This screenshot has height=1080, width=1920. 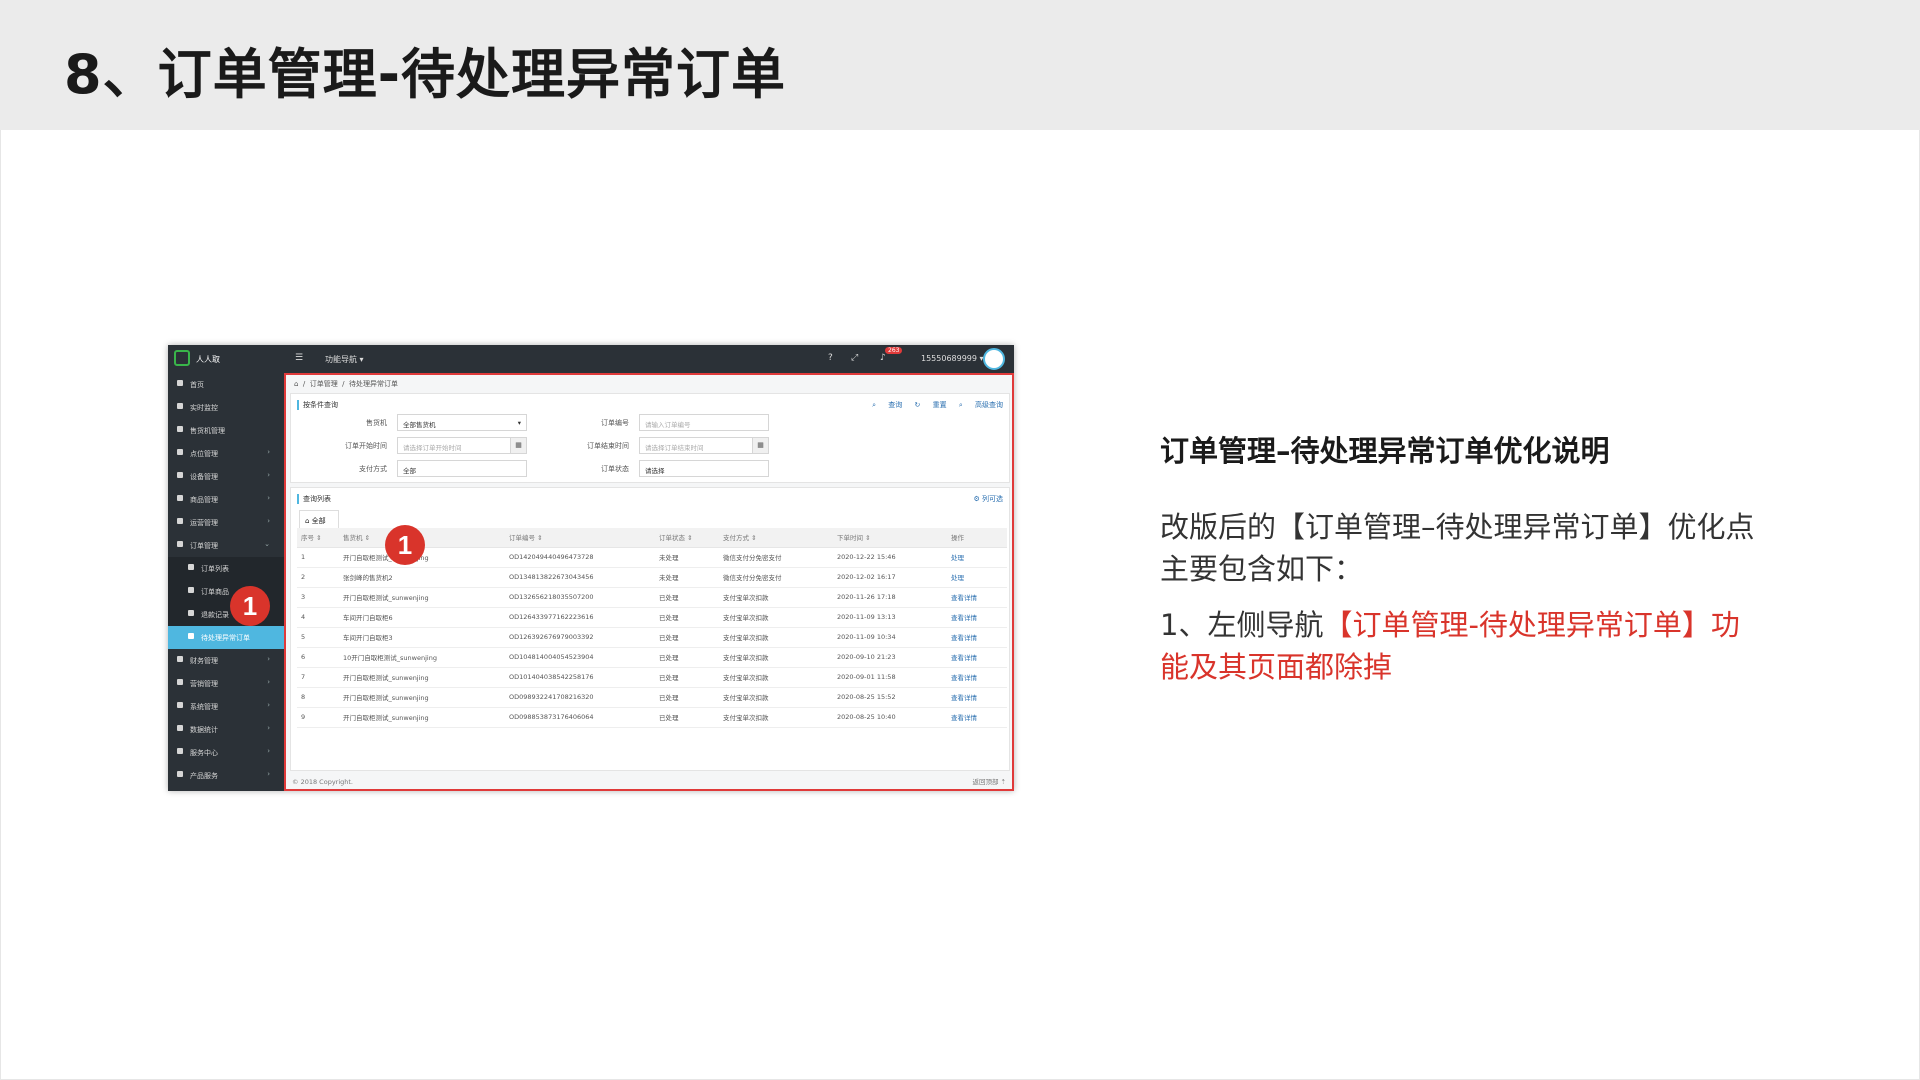 What do you see at coordinates (776, 577) in the screenshot?
I see `table-cell: 微信支付分免密支付` at bounding box center [776, 577].